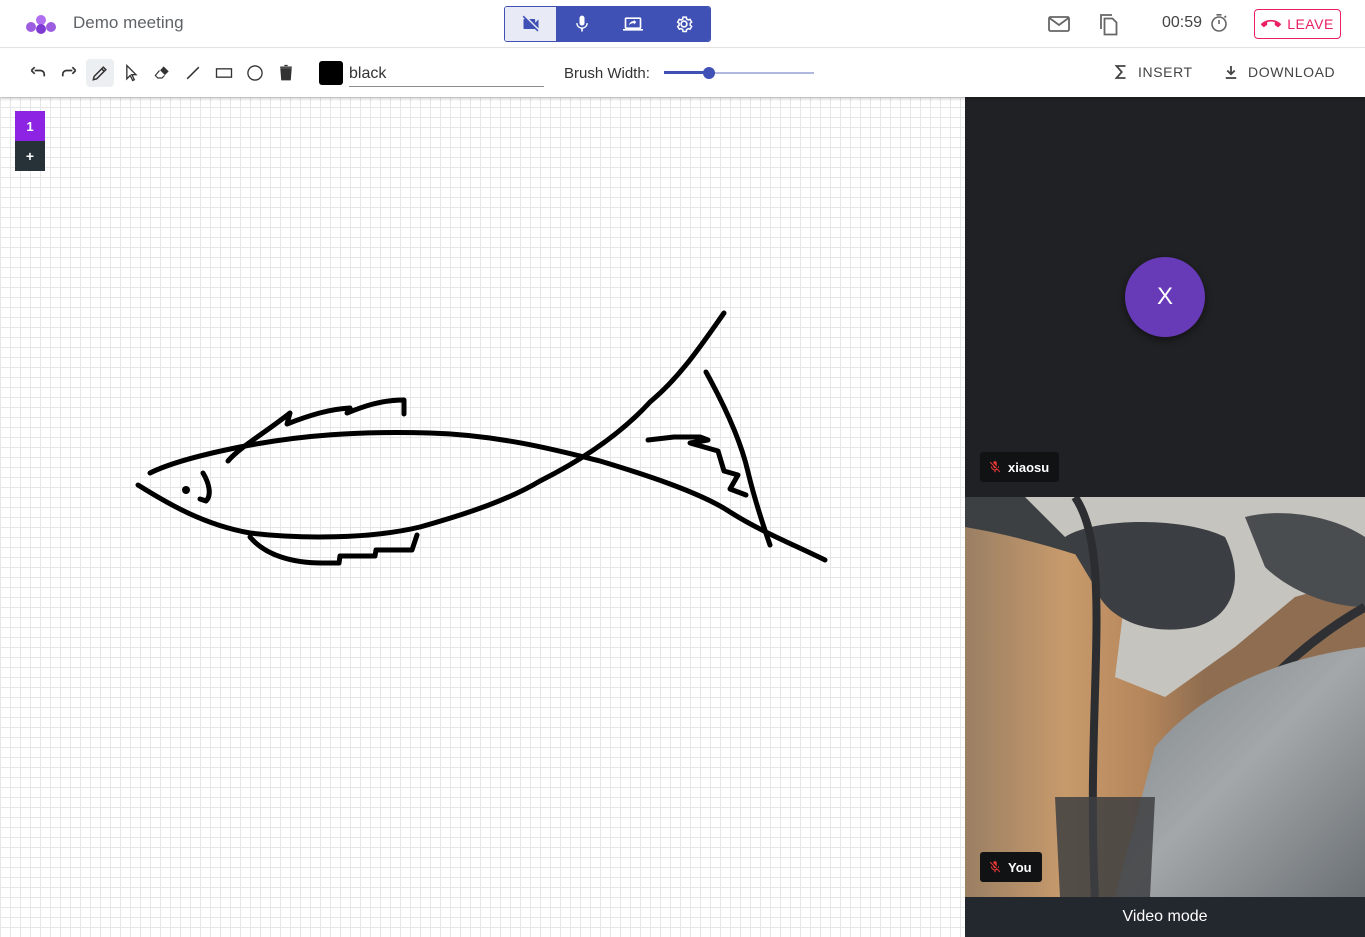  I want to click on line-tool-button, so click(193, 73).